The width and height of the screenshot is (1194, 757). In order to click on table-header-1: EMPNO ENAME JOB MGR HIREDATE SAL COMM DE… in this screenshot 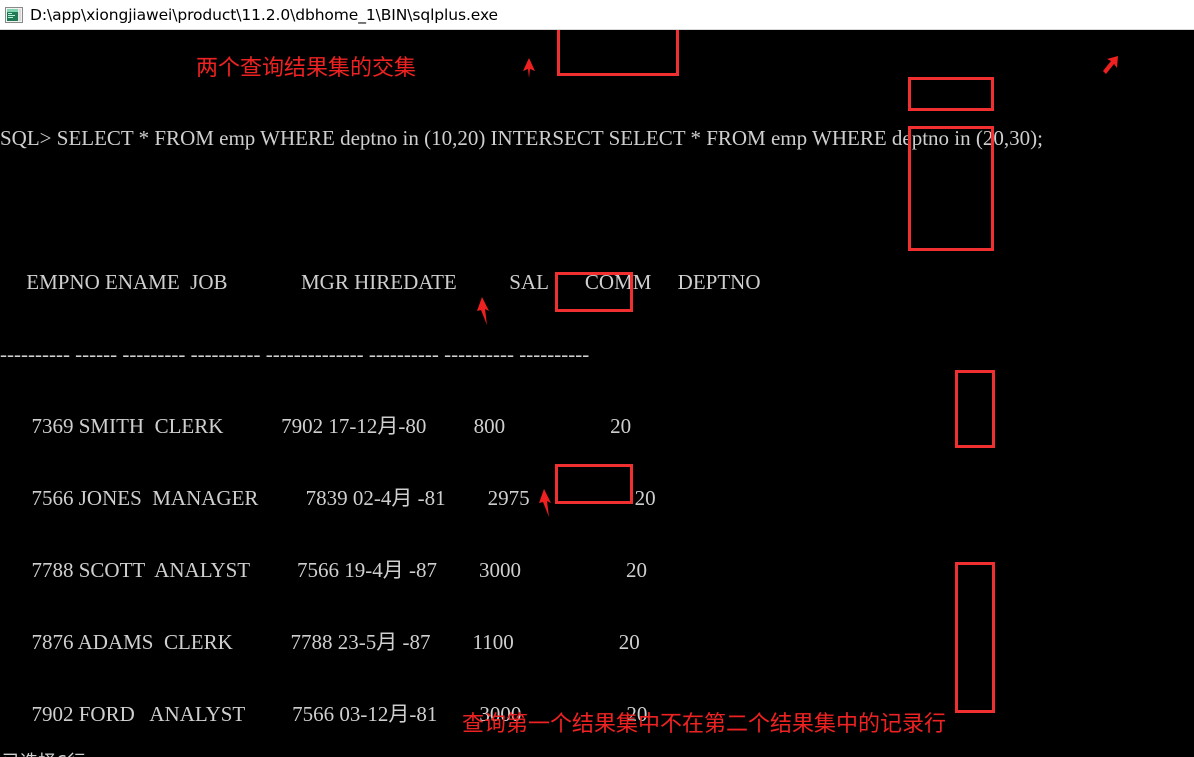, I will do `click(380, 282)`.